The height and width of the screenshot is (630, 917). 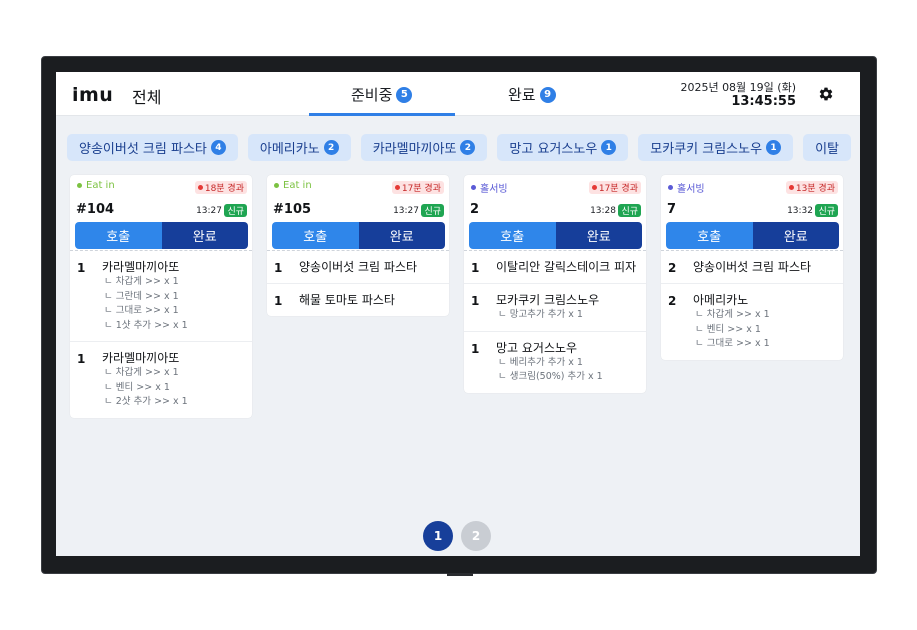 I want to click on chip-item: 아메리카노 2, so click(x=299, y=147).